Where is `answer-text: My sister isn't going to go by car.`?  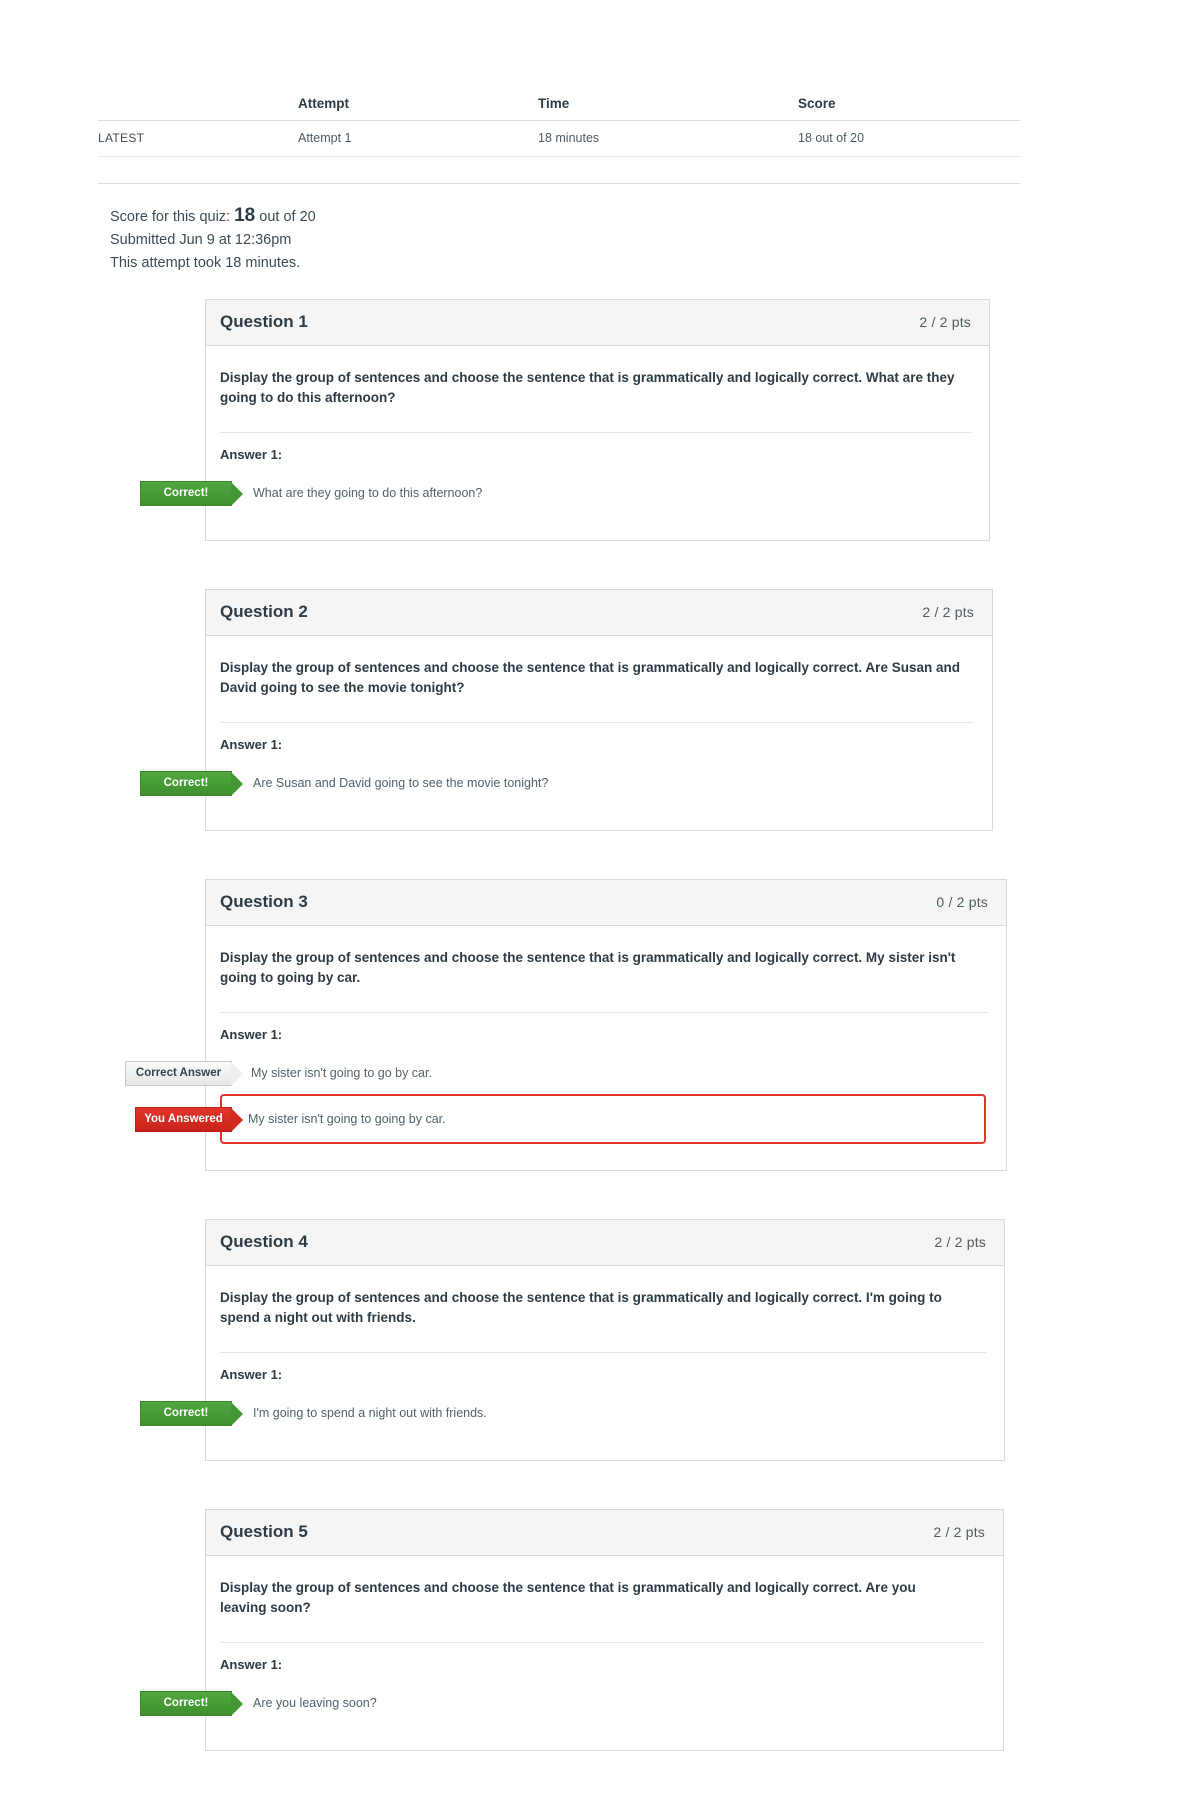 answer-text: My sister isn't going to go by car. is located at coordinates (341, 1073).